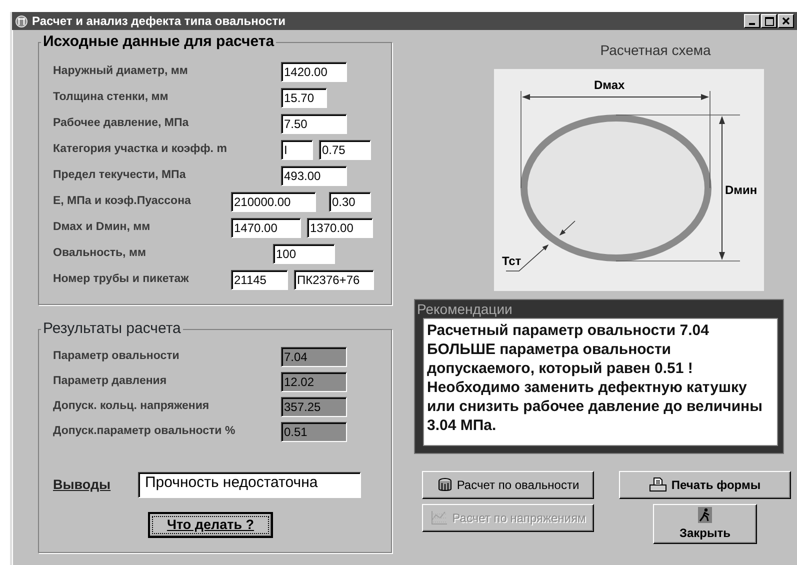  What do you see at coordinates (314, 72) in the screenshot?
I see `input-field: 1420.00` at bounding box center [314, 72].